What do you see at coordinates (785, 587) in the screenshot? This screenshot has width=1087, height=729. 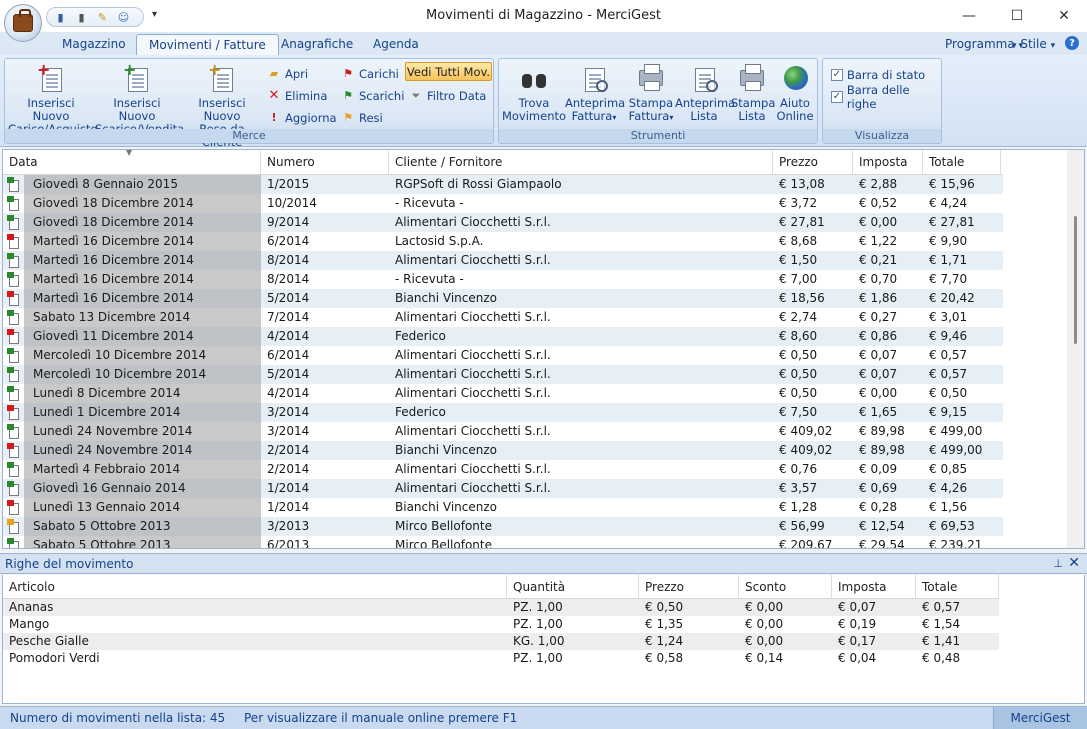 I see `column-header-sconto: Sconto` at bounding box center [785, 587].